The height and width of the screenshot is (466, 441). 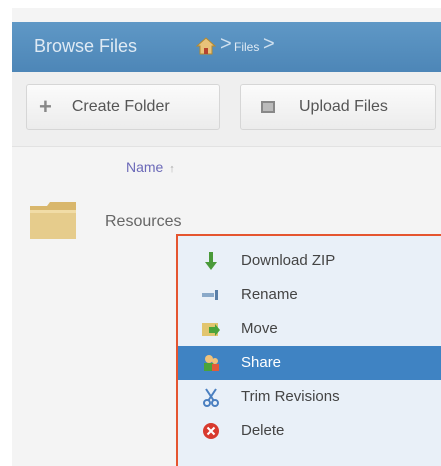 What do you see at coordinates (309, 329) in the screenshot?
I see `menu-item-move: Move` at bounding box center [309, 329].